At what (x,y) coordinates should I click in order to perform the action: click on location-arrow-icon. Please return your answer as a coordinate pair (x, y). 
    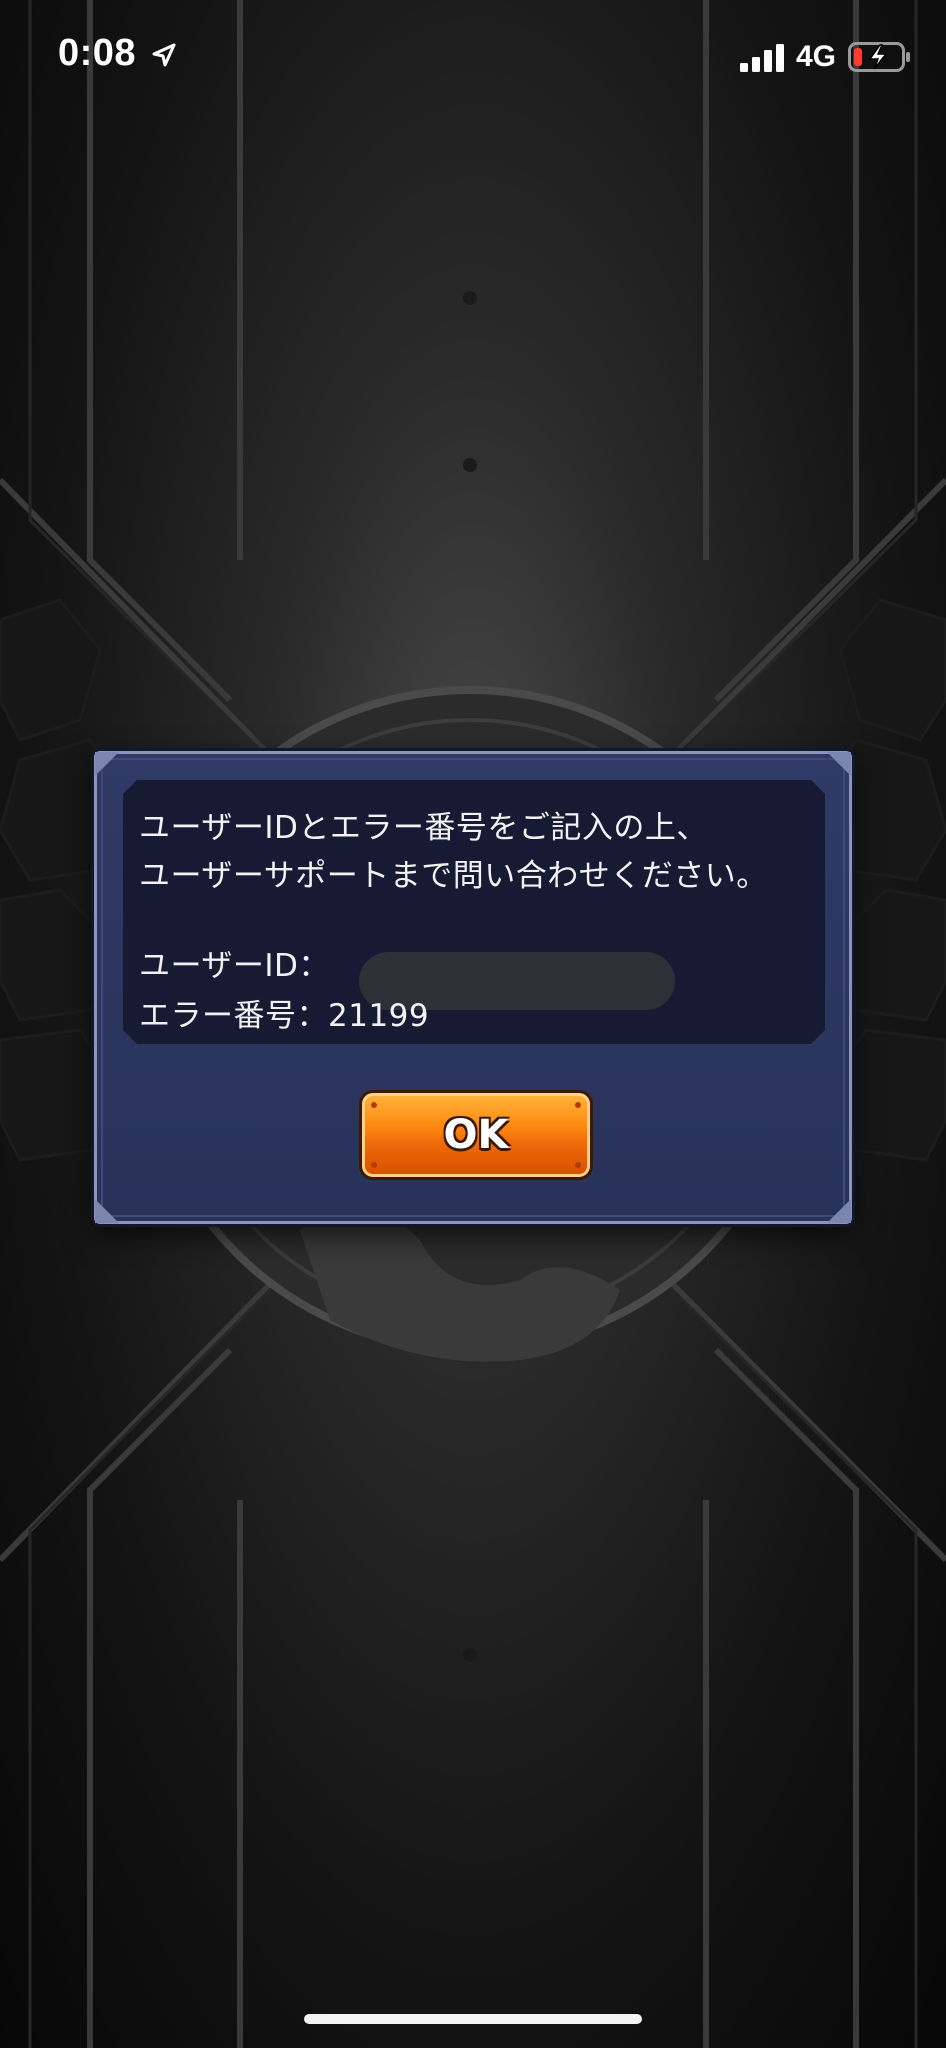
    Looking at the image, I should click on (164, 55).